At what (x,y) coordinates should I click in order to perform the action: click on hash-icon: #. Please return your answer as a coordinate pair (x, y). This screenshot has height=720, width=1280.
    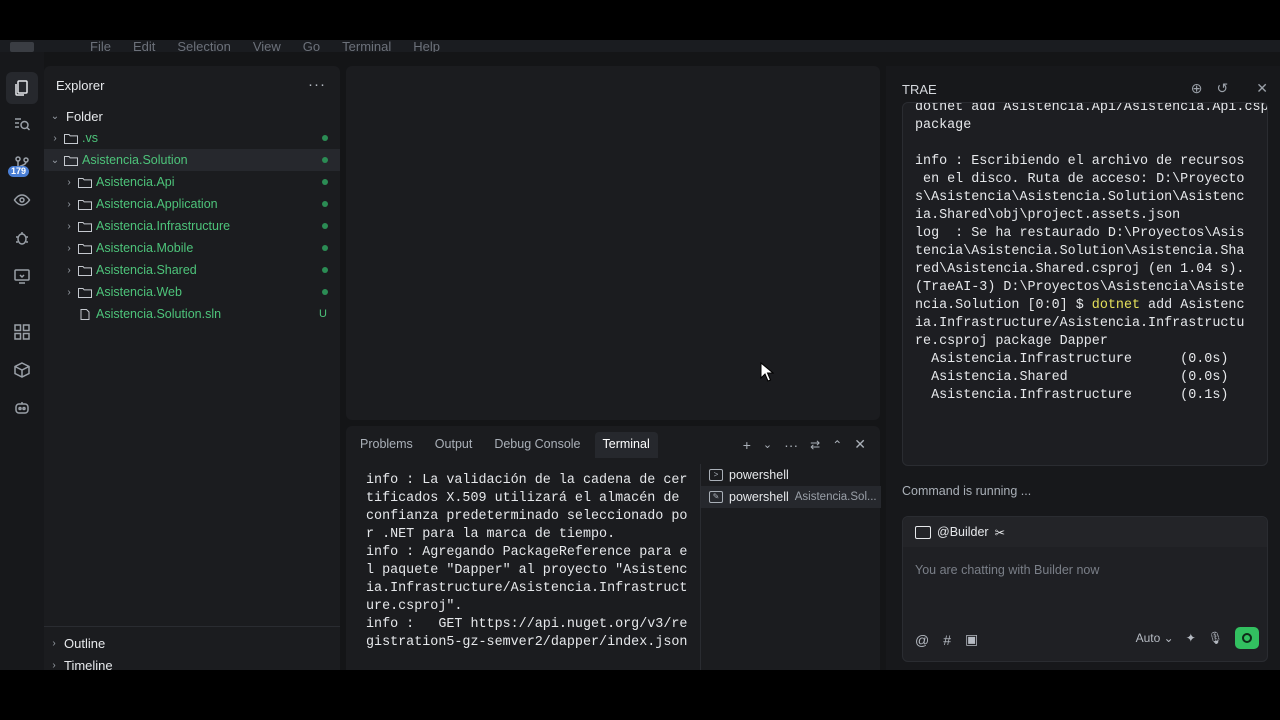
    Looking at the image, I should click on (947, 640).